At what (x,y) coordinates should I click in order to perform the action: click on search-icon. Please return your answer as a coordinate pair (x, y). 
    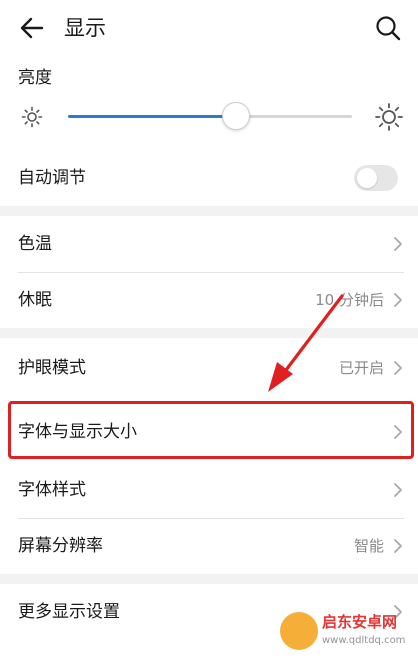
    Looking at the image, I should click on (388, 28).